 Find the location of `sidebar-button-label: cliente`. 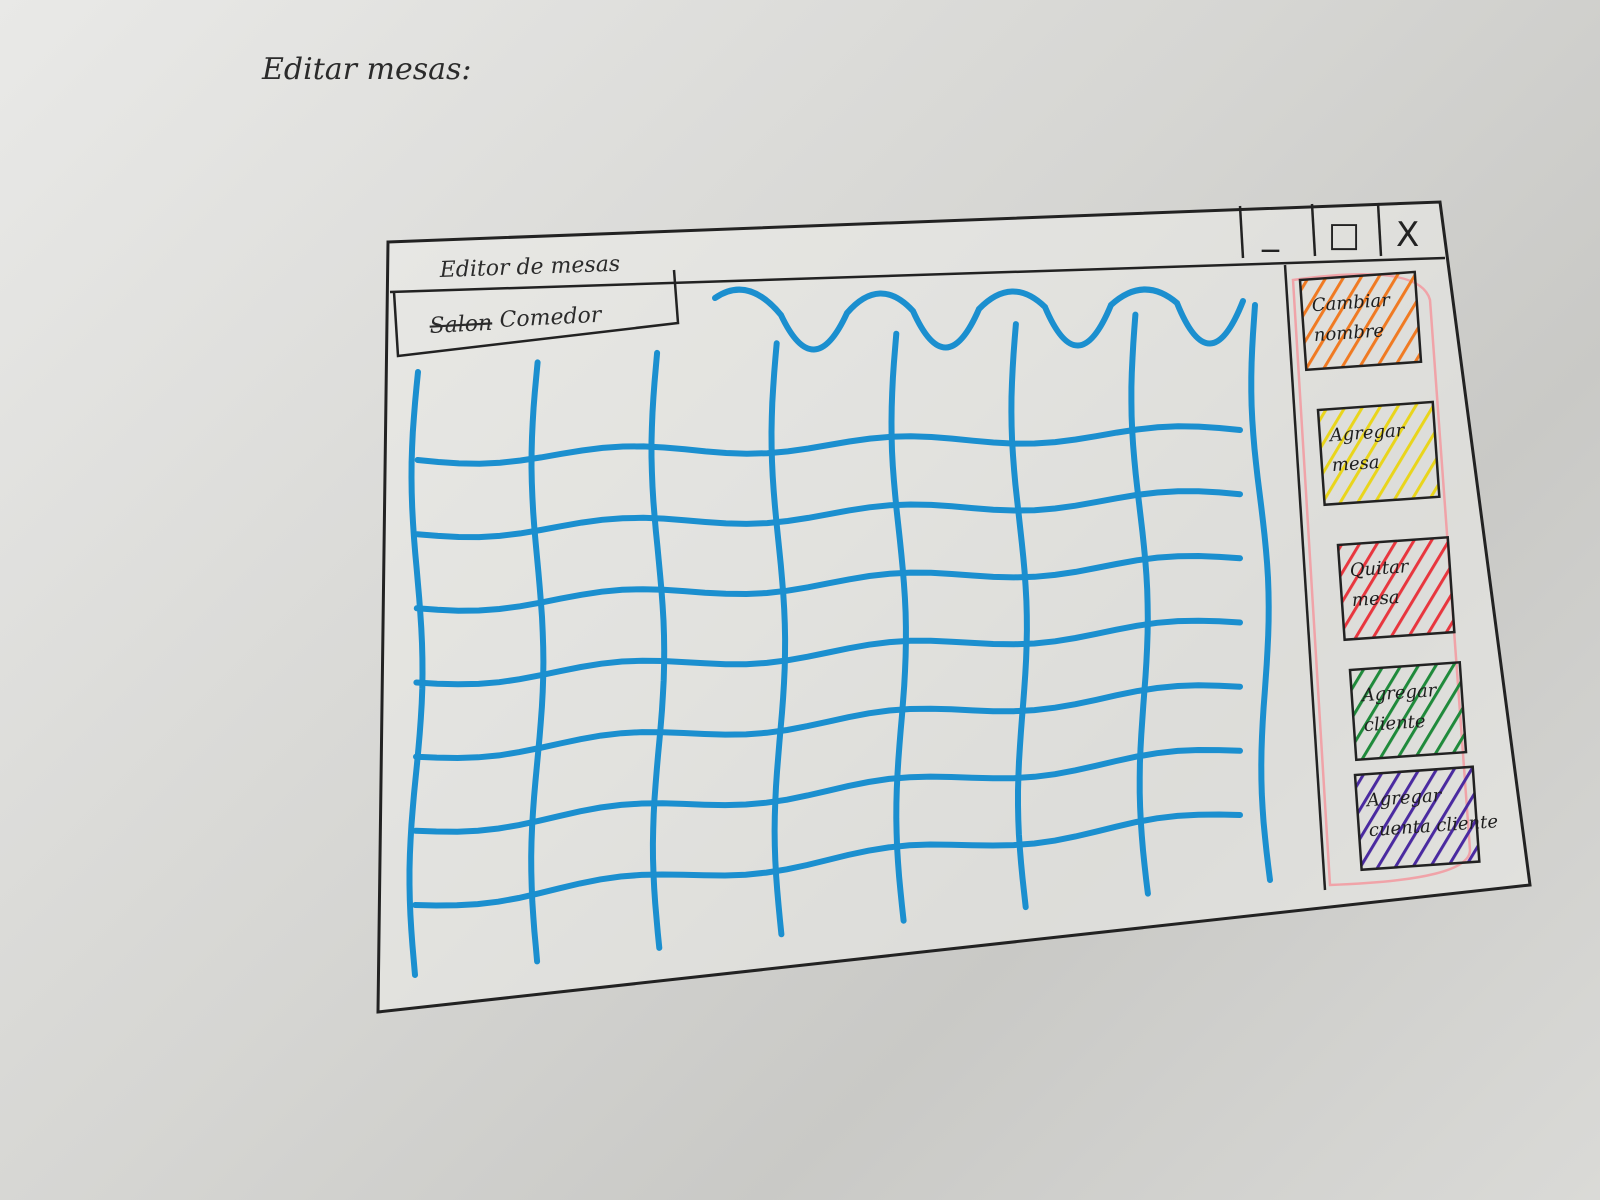

sidebar-button-label: cliente is located at coordinates (1394, 723).